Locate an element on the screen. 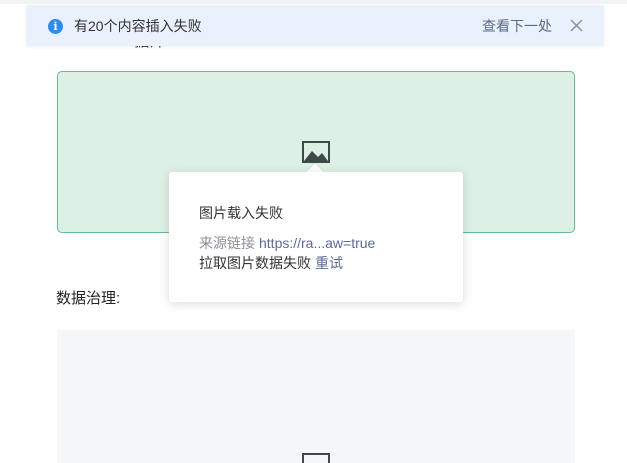  source-row: 来源链接 https://ra...aw=true is located at coordinates (287, 243).